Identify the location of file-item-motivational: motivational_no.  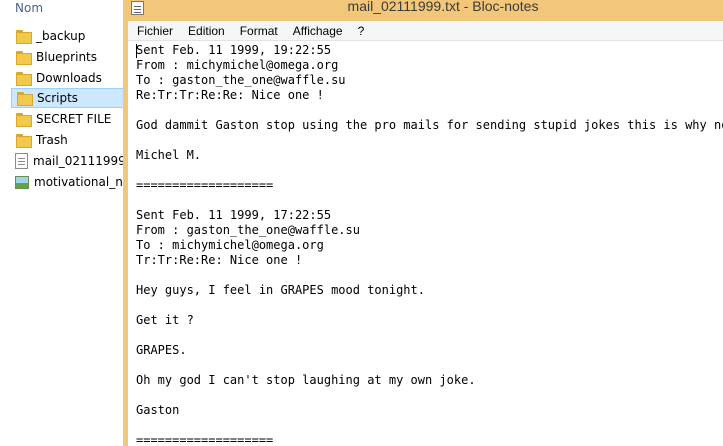
(70, 182).